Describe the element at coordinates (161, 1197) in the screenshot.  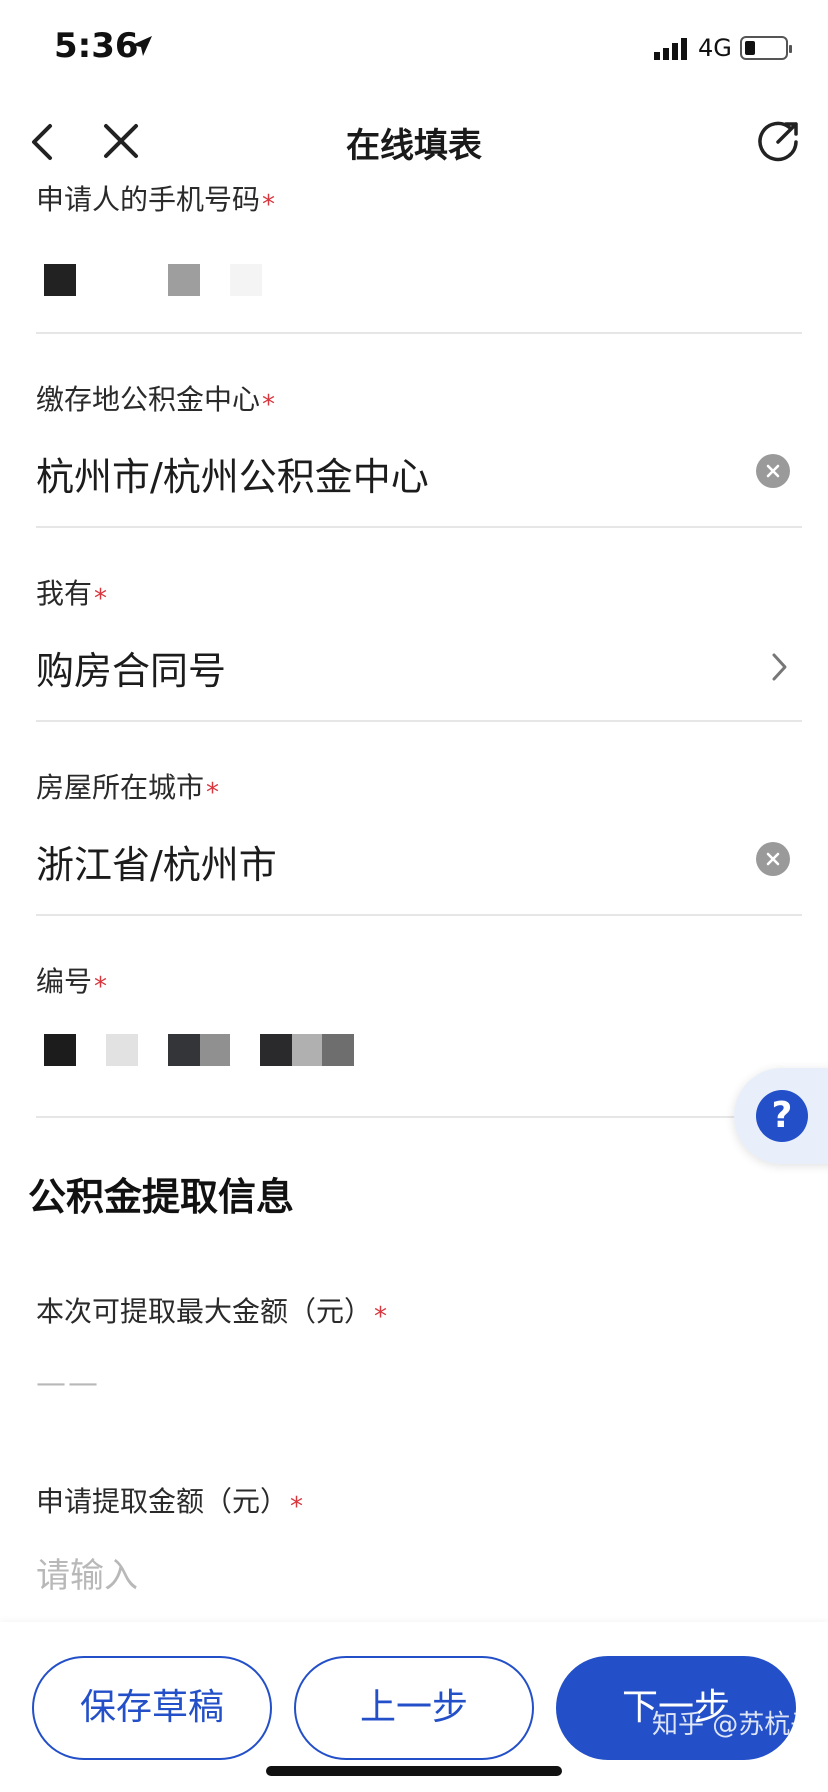
I see `section-title: 公积金提取信息` at that location.